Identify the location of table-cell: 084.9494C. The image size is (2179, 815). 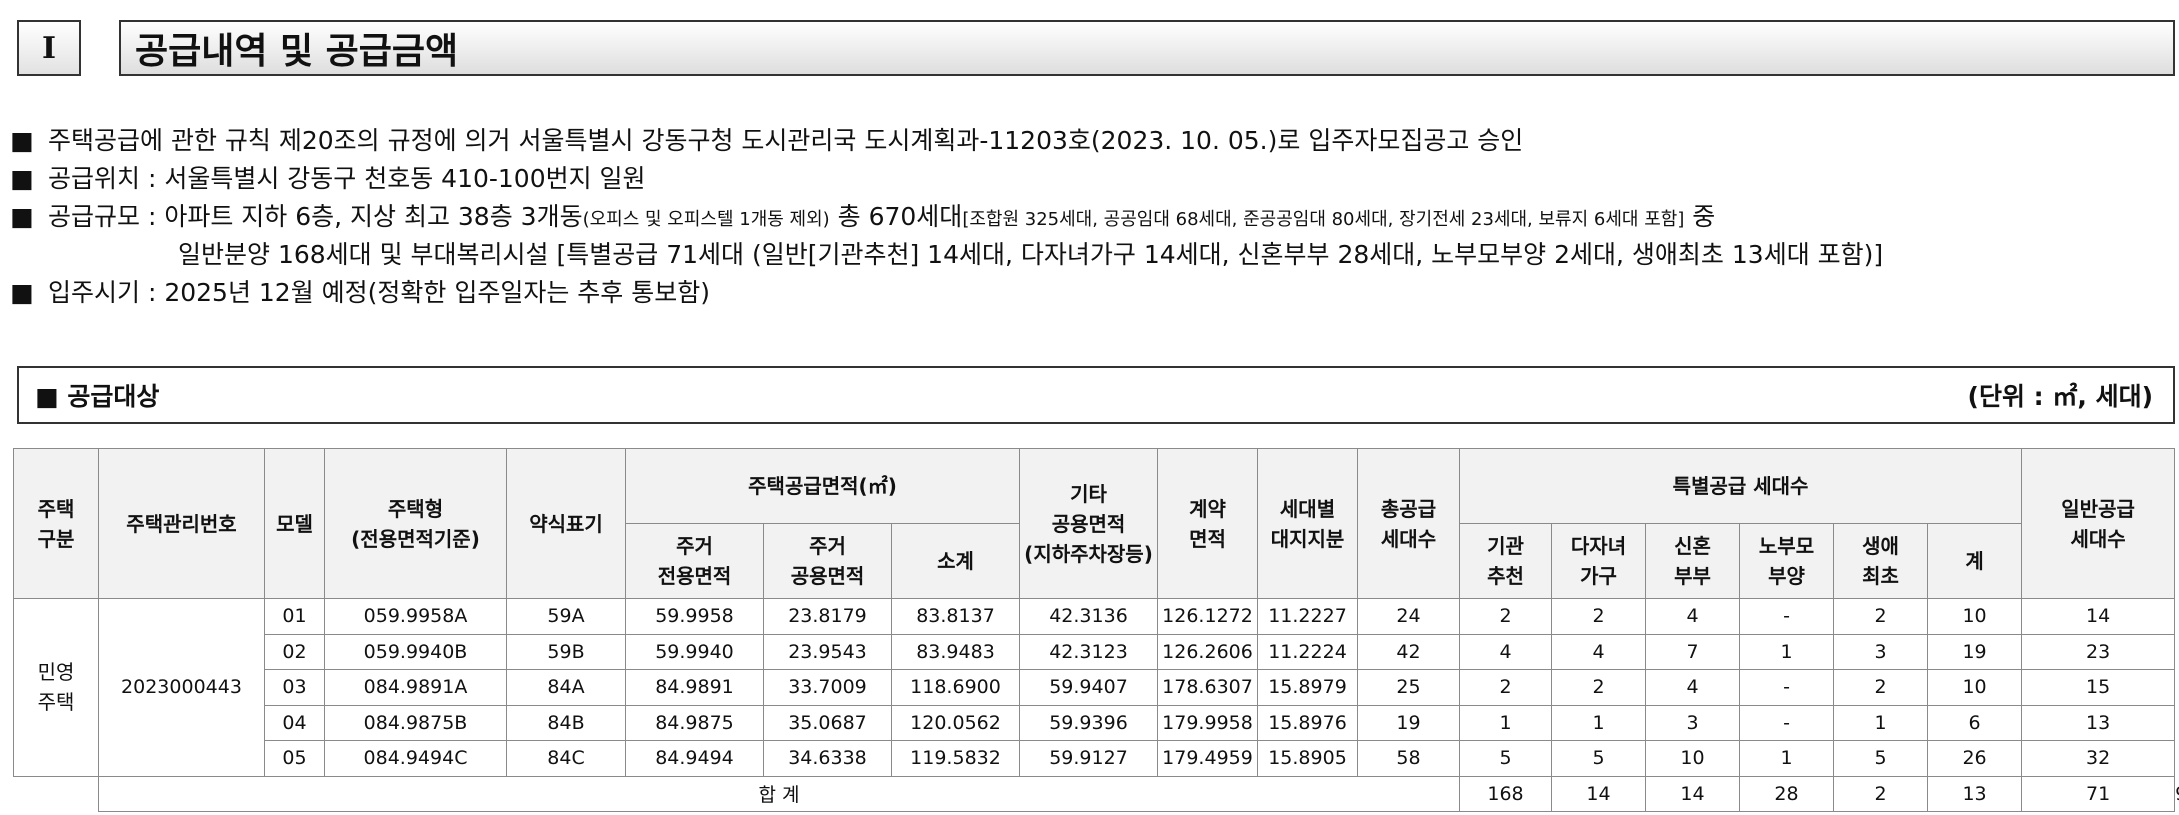
(415, 758).